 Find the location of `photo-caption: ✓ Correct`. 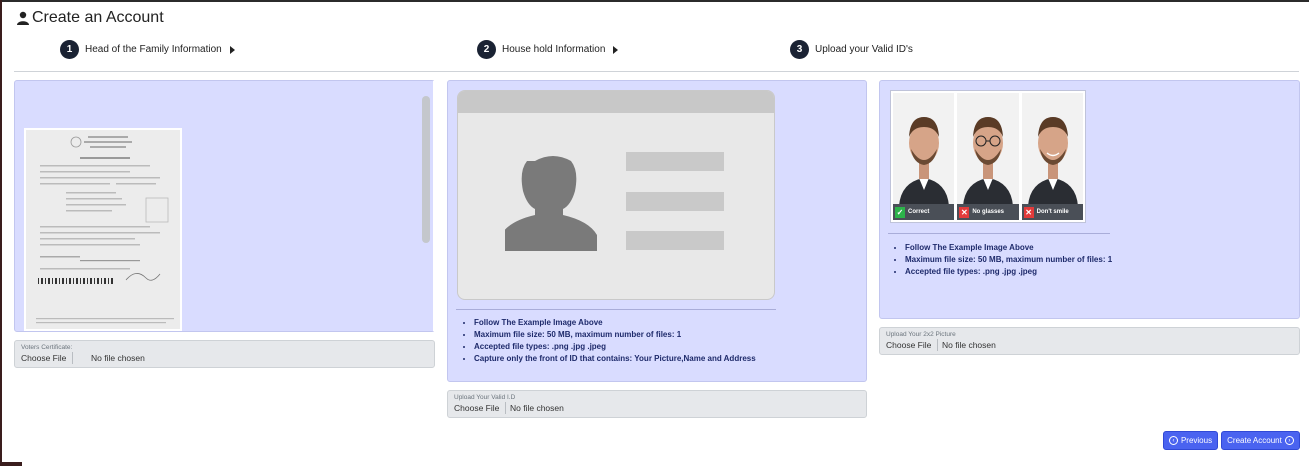

photo-caption: ✓ Correct is located at coordinates (924, 212).